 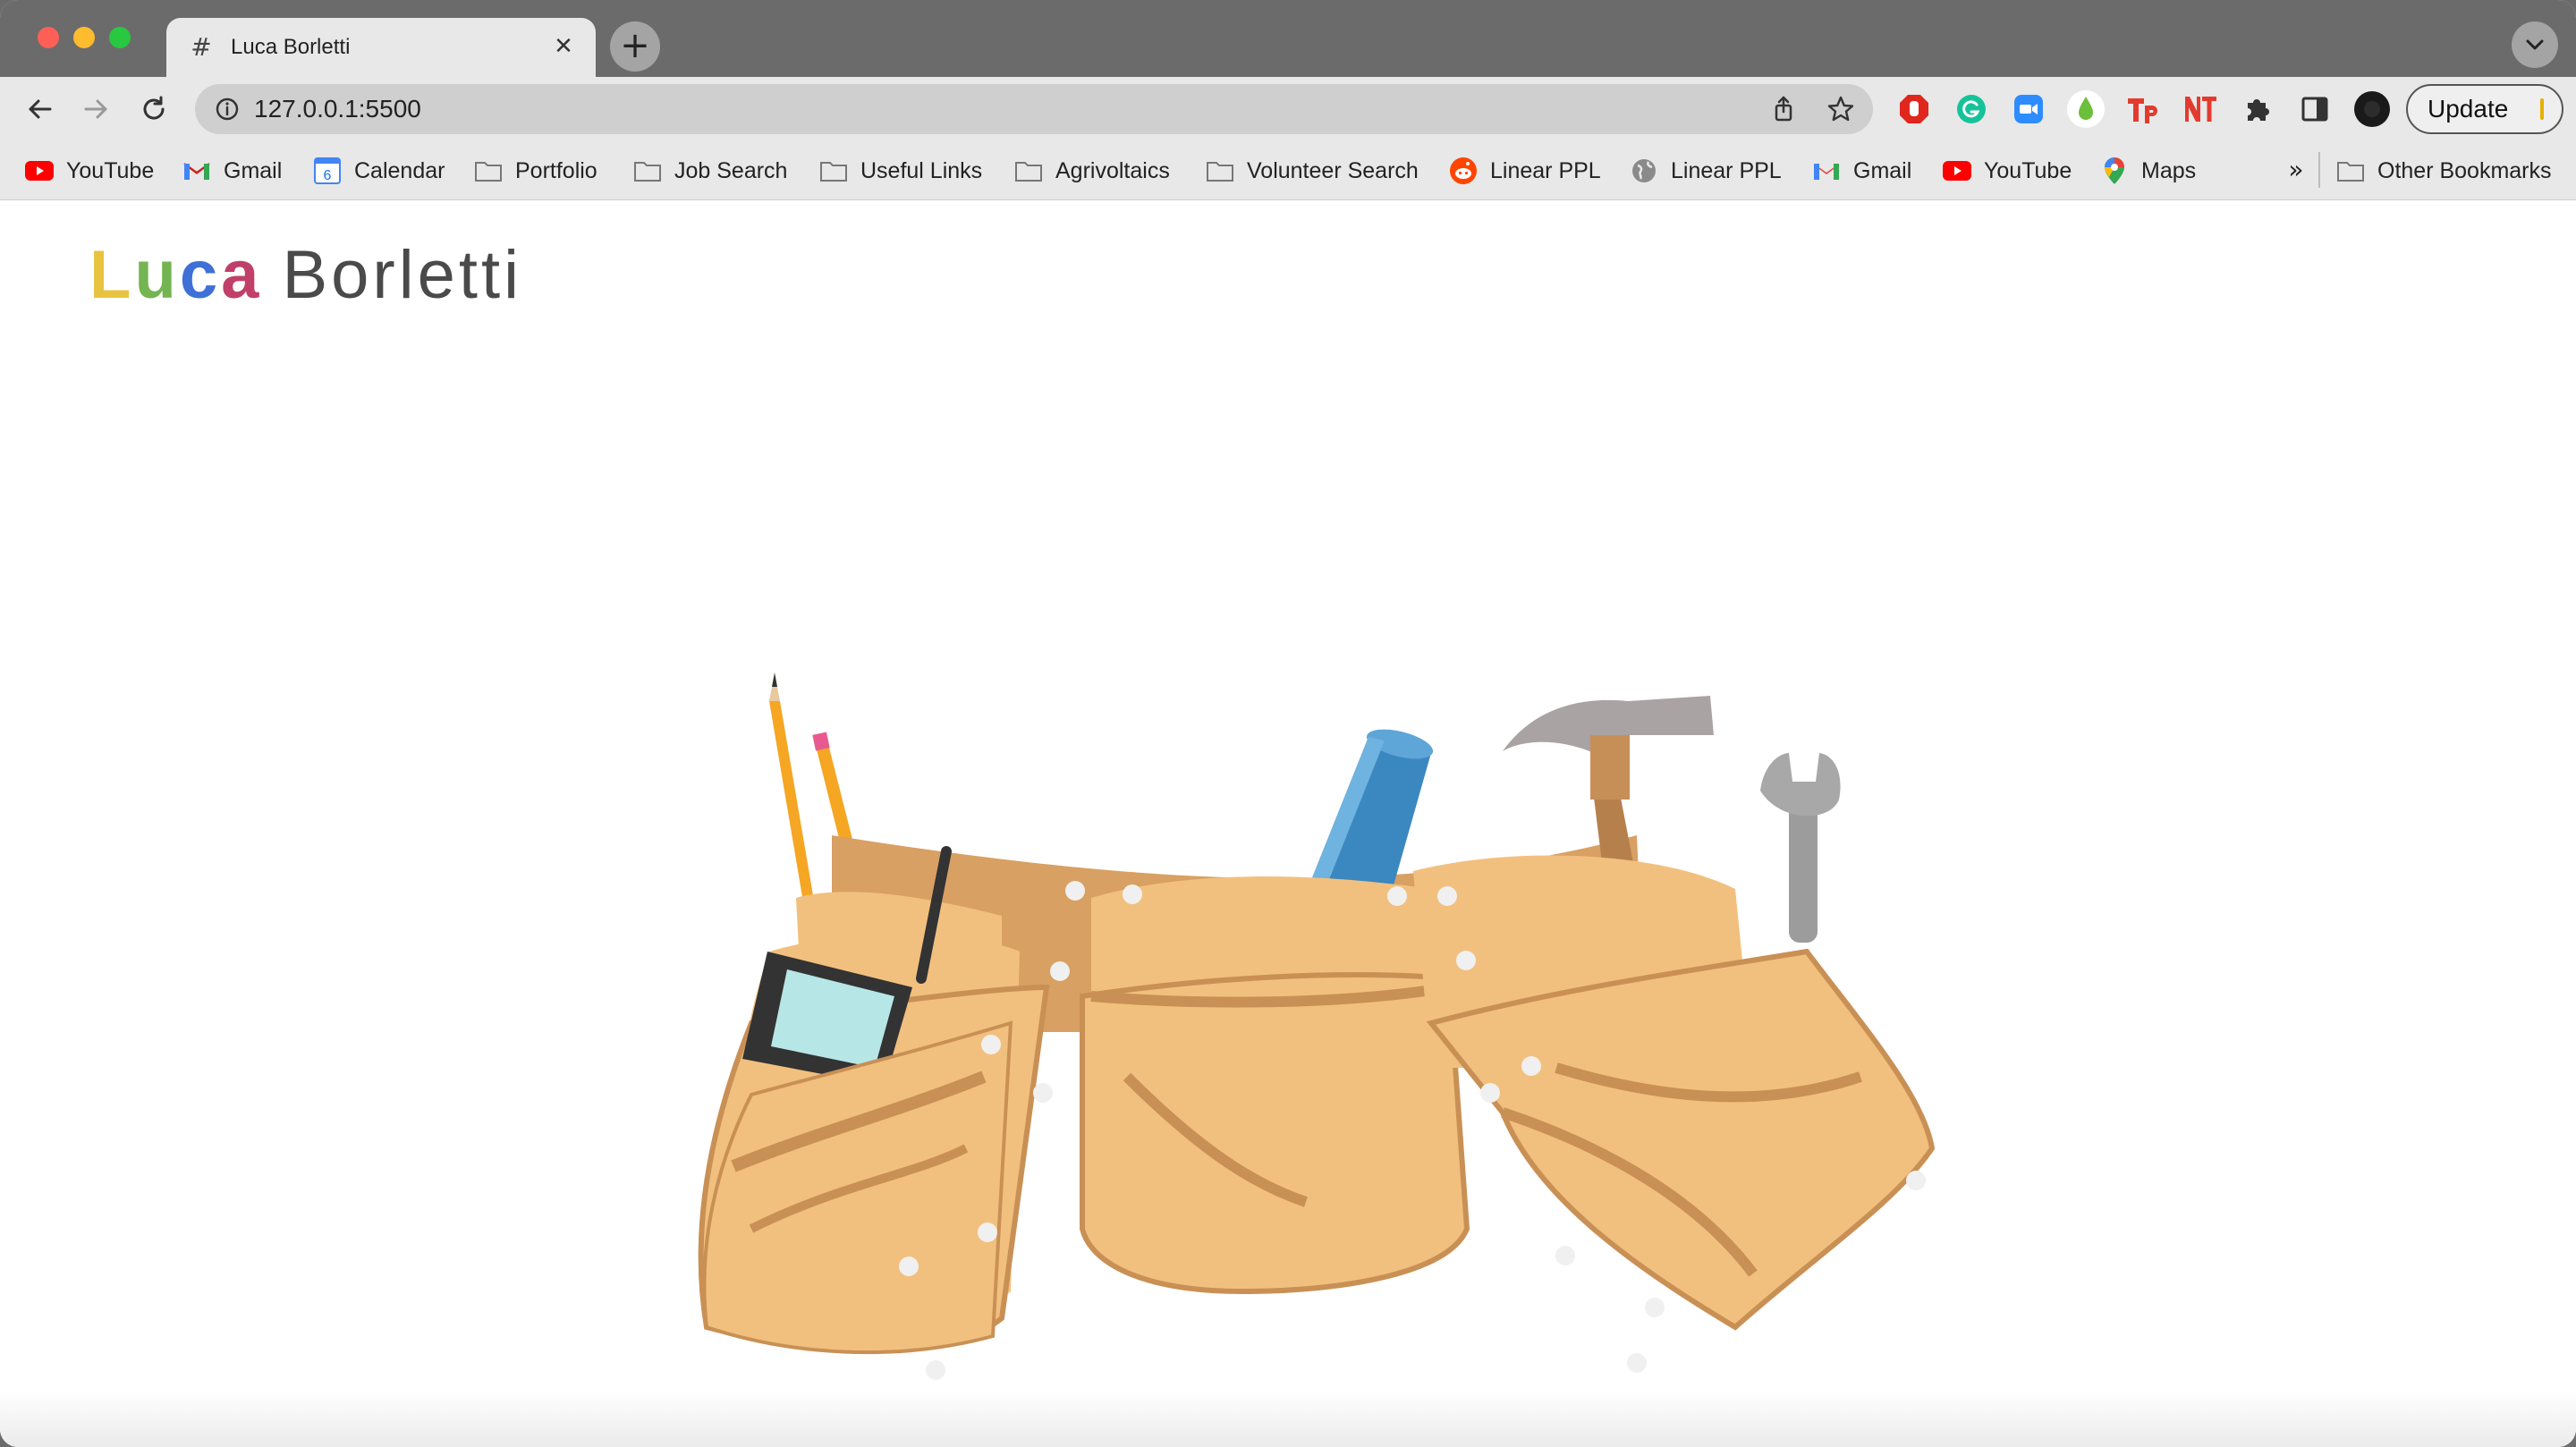 I want to click on bookmark-folder-volunteer-search: Volunteer Search, so click(x=1312, y=170).